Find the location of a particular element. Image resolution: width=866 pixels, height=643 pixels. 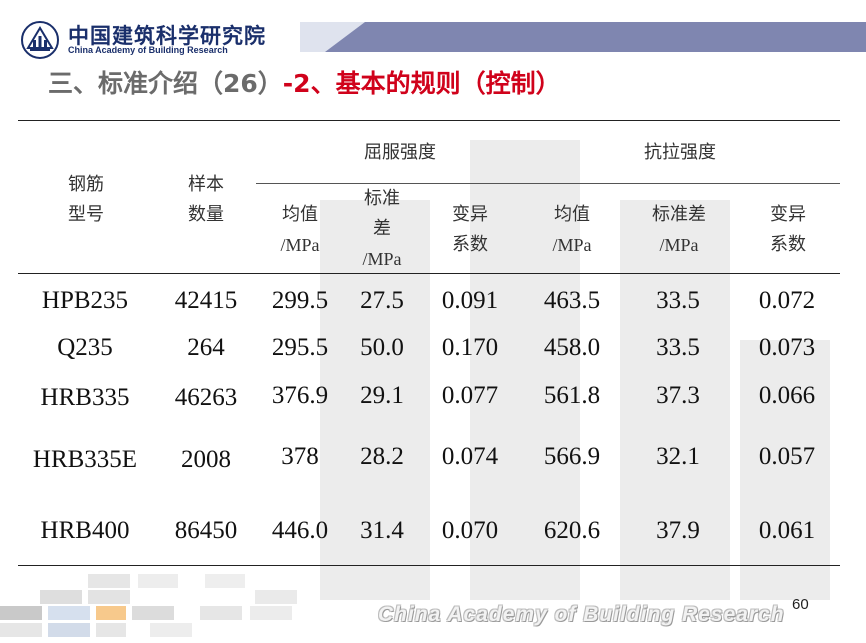

slide-title-section: 三、标准介绍（26） is located at coordinates (165, 83).